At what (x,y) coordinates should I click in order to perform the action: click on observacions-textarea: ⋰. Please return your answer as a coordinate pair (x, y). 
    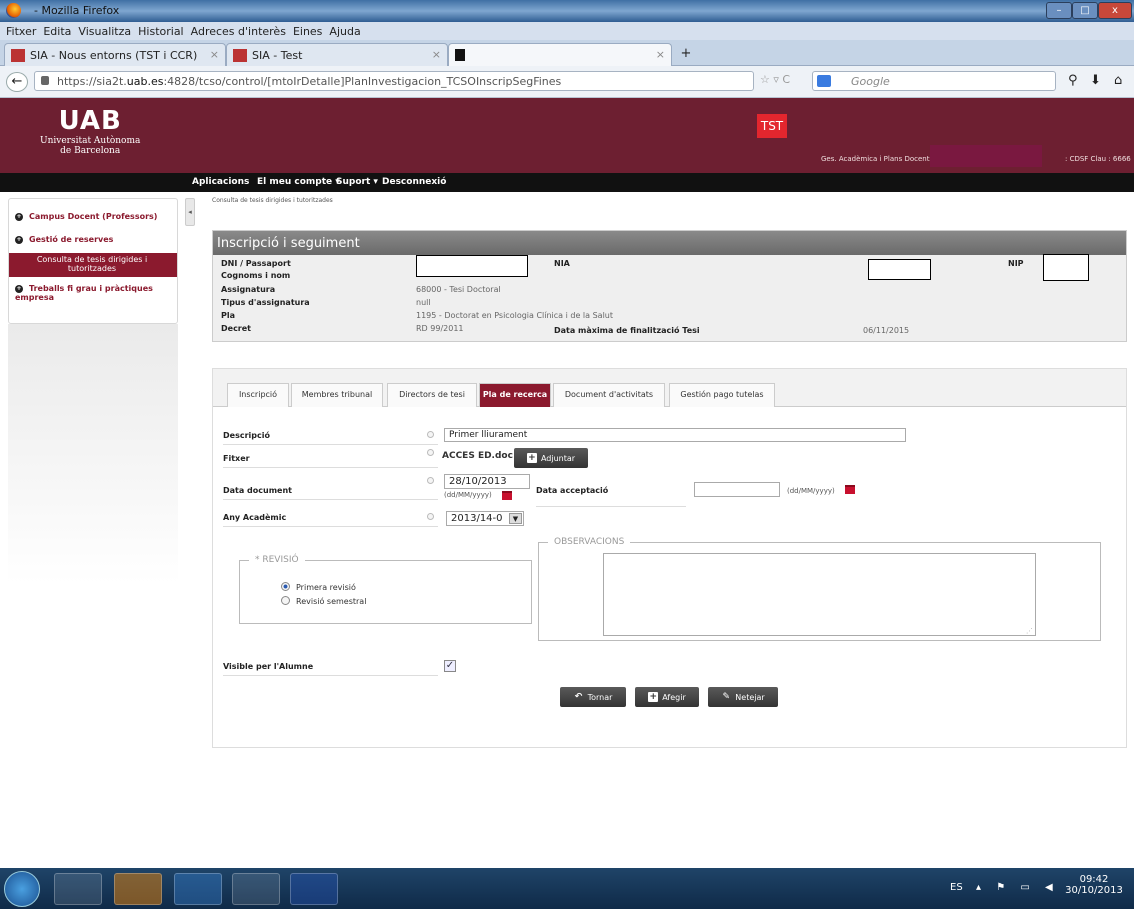
    Looking at the image, I should click on (819, 594).